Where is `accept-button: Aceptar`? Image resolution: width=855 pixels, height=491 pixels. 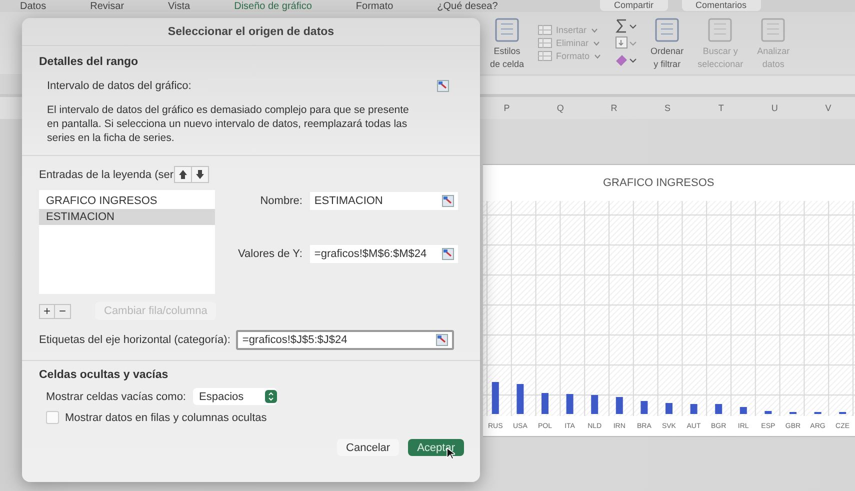
accept-button: Aceptar is located at coordinates (436, 447).